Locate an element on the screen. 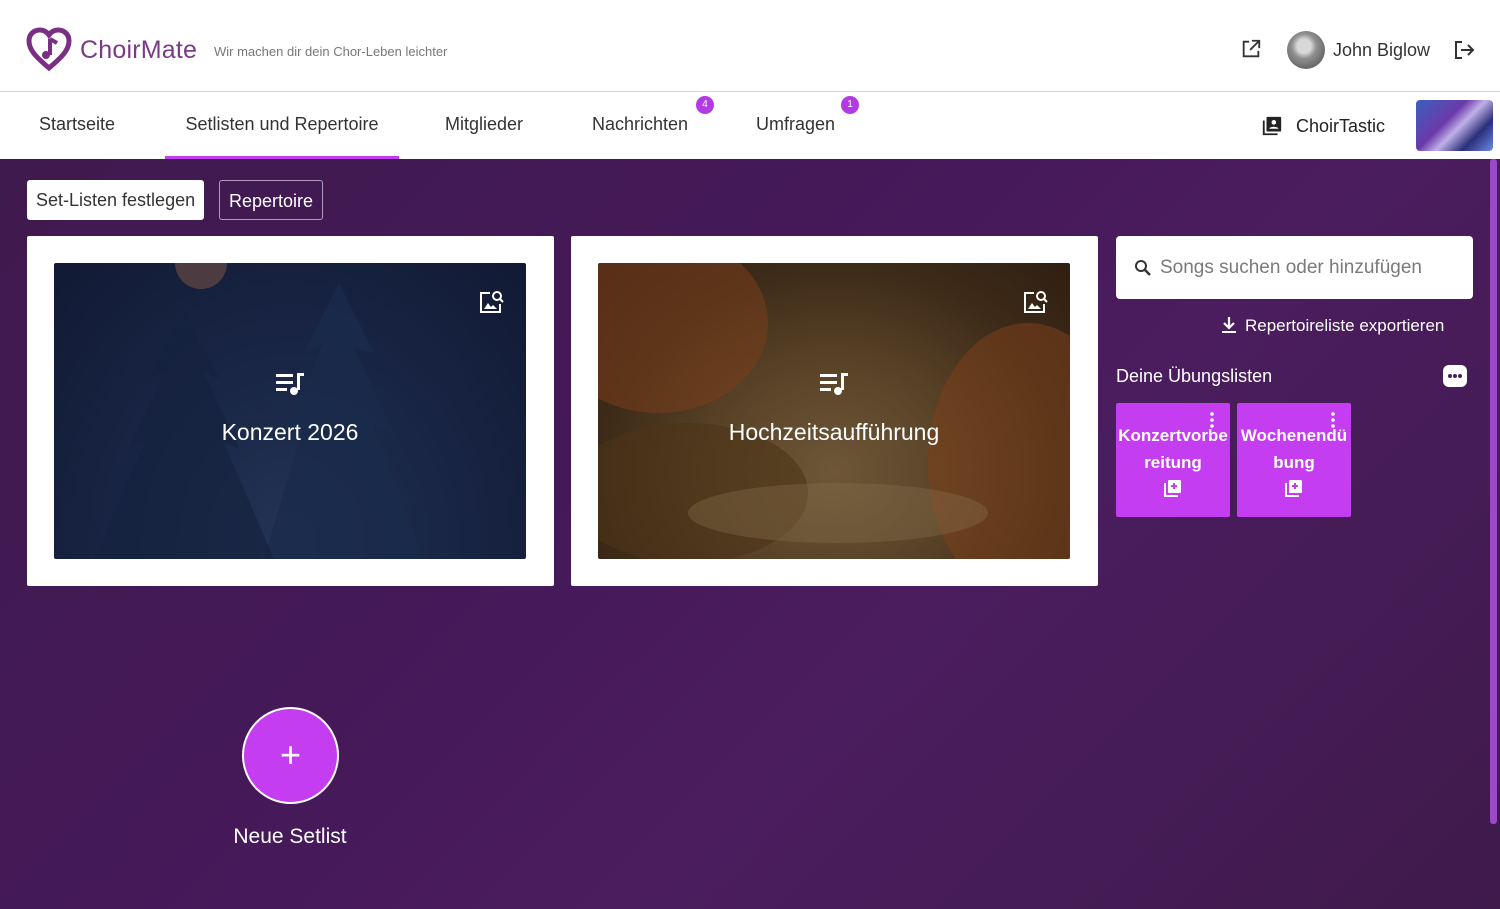 Image resolution: width=1500 pixels, height=909 pixels. setlist-title: Hochzeitsaufführung is located at coordinates (834, 432).